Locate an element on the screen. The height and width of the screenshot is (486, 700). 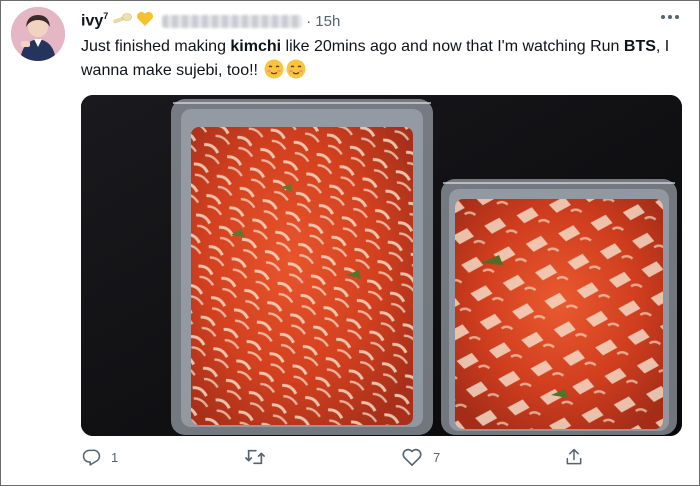
lightstick-emoji-icon is located at coordinates (122, 21).